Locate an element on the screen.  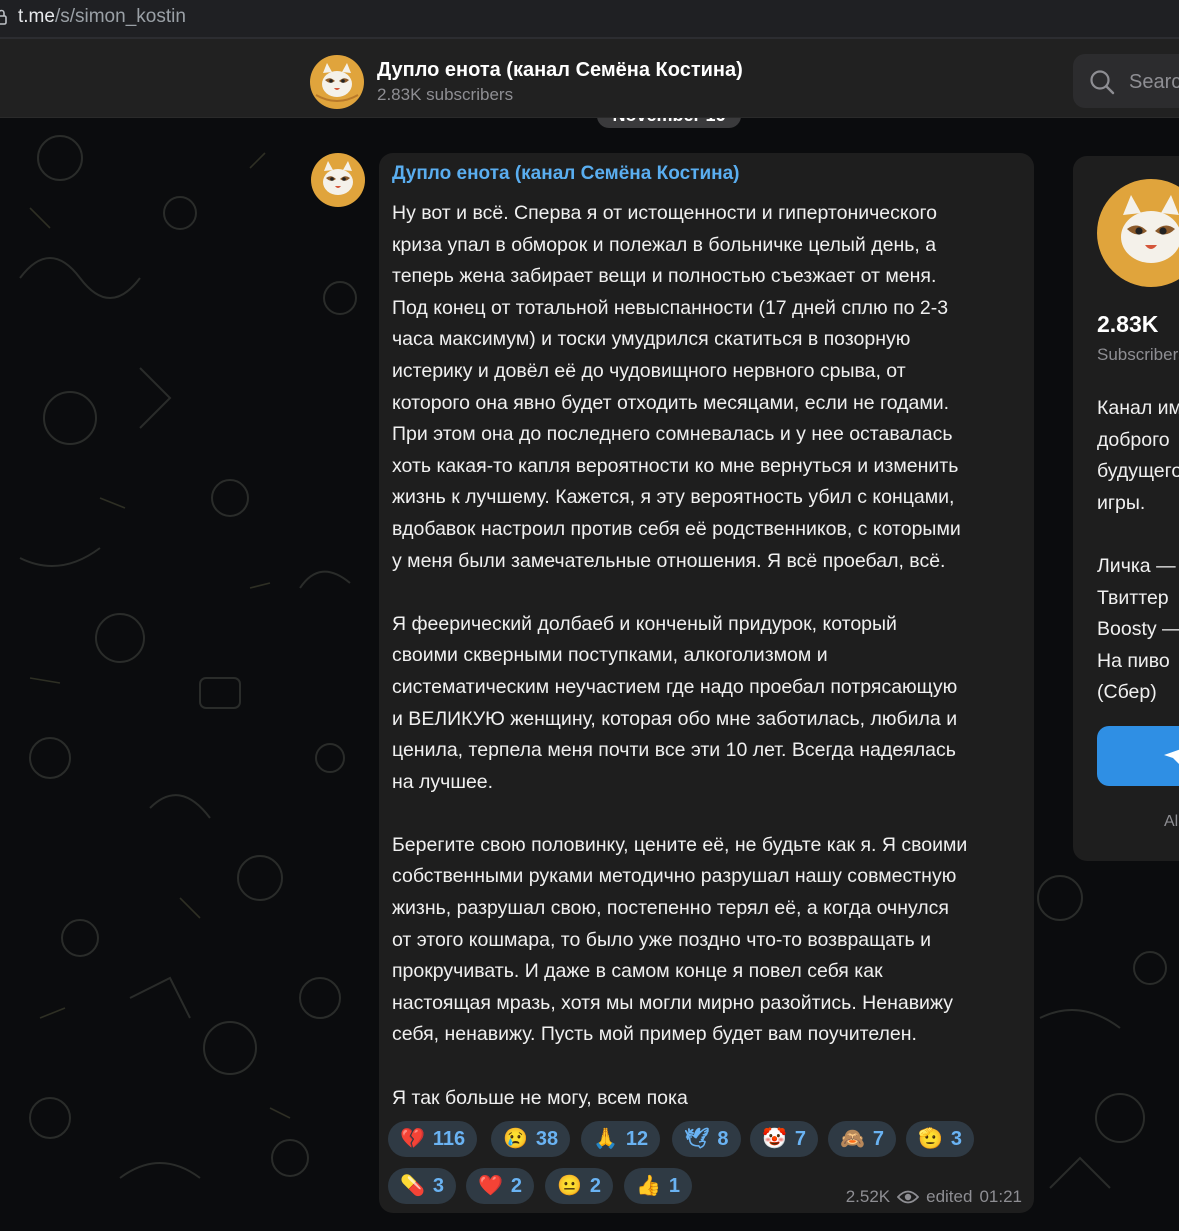
url-path: /s/simon_kostin is located at coordinates (120, 16).